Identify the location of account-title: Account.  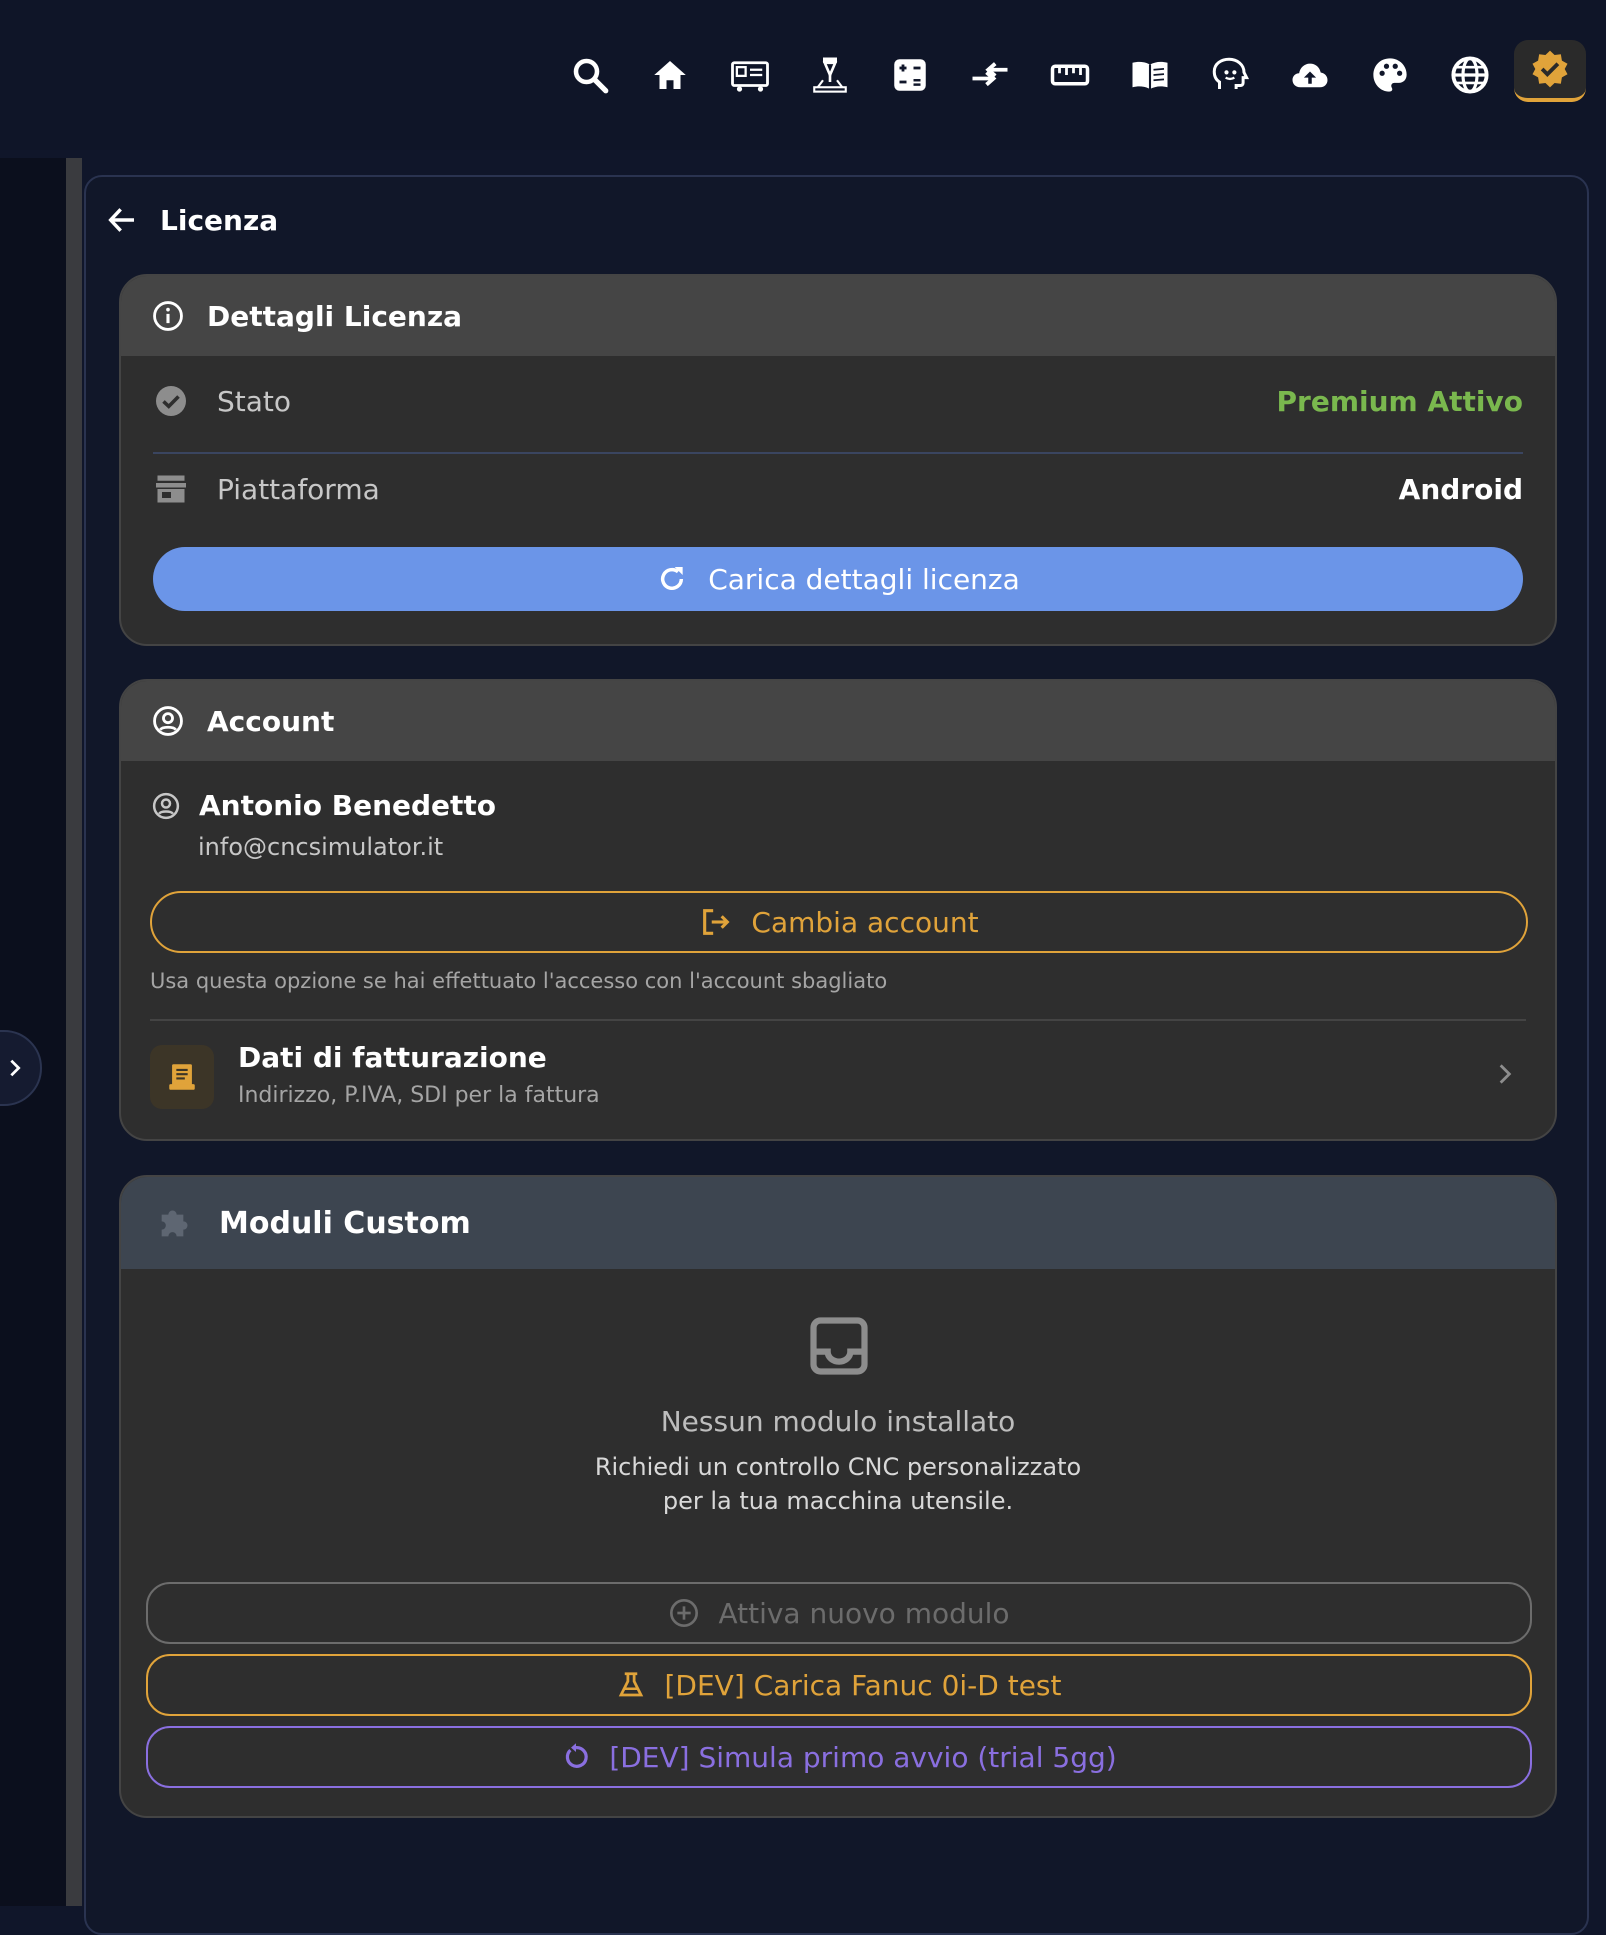
(271, 721).